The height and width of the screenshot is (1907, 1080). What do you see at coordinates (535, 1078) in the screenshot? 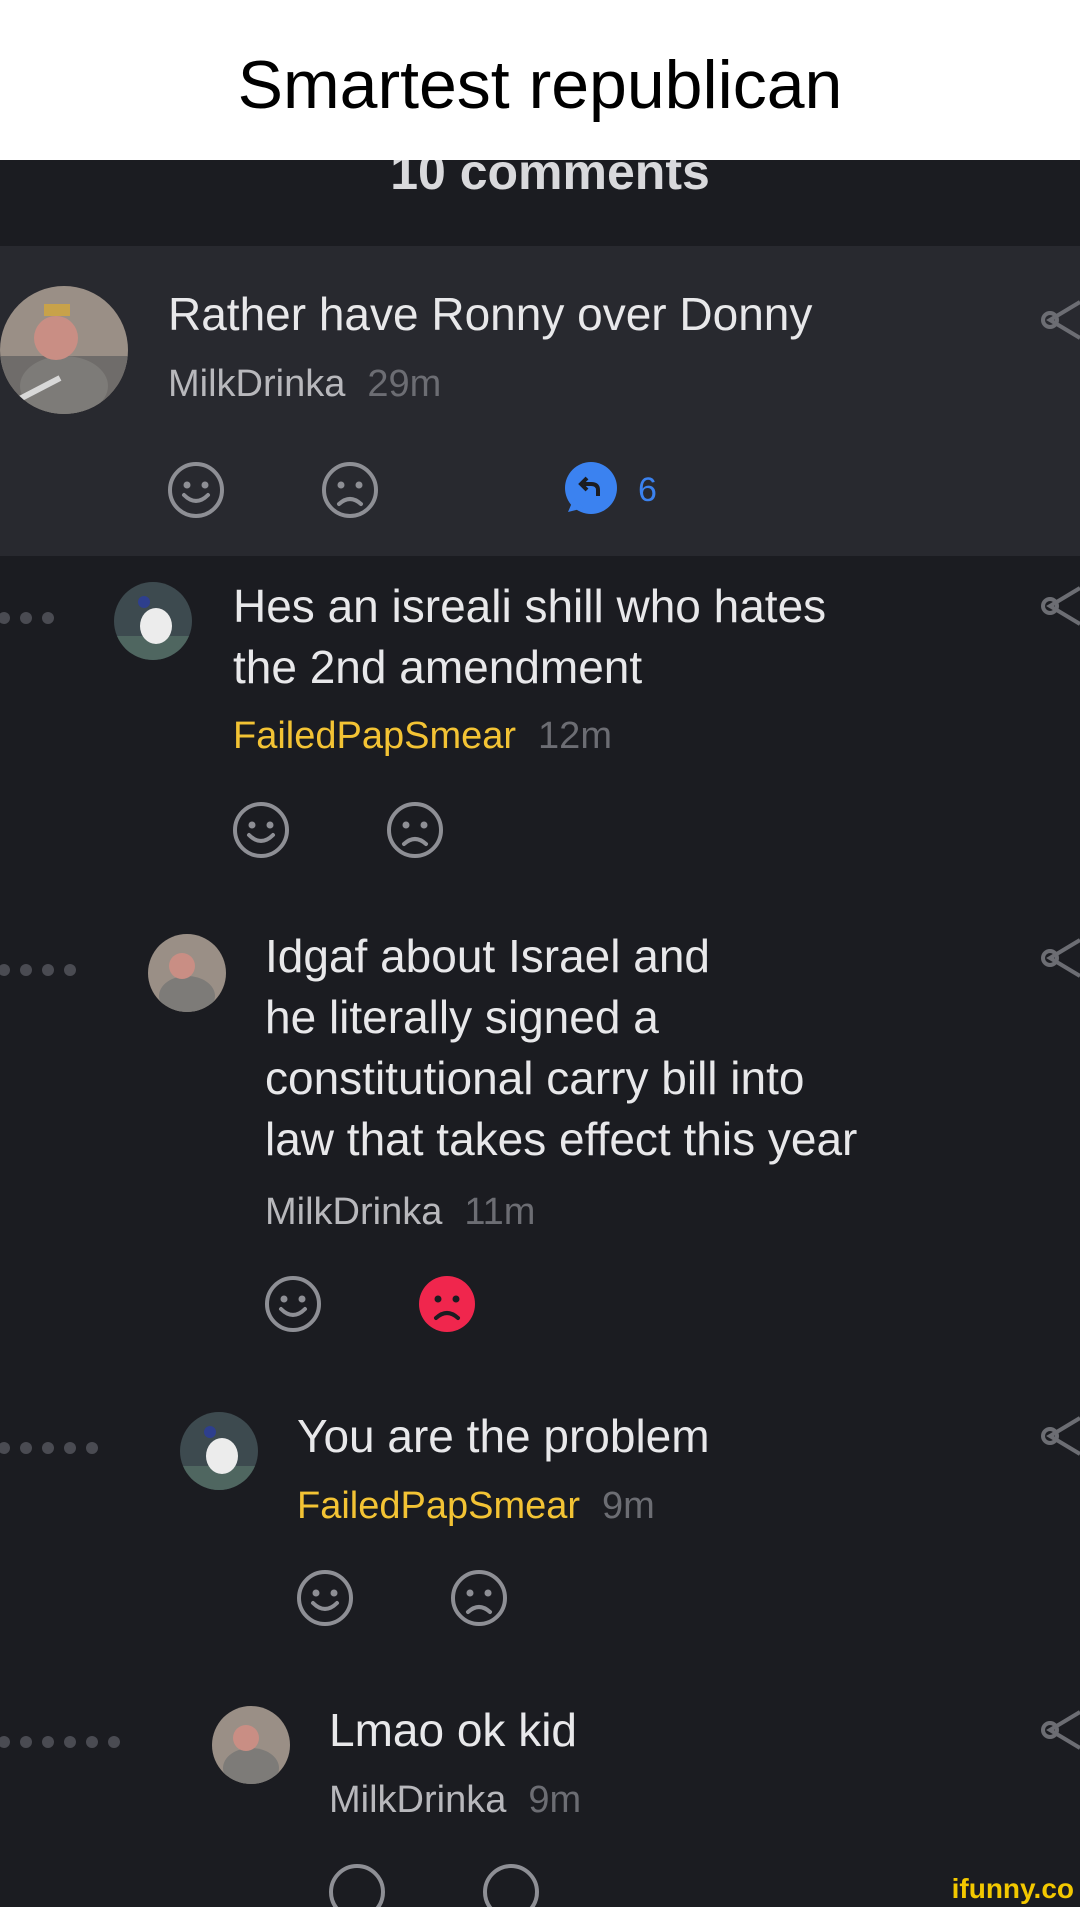
I see `comment-text-line: constitutional carry bill into` at bounding box center [535, 1078].